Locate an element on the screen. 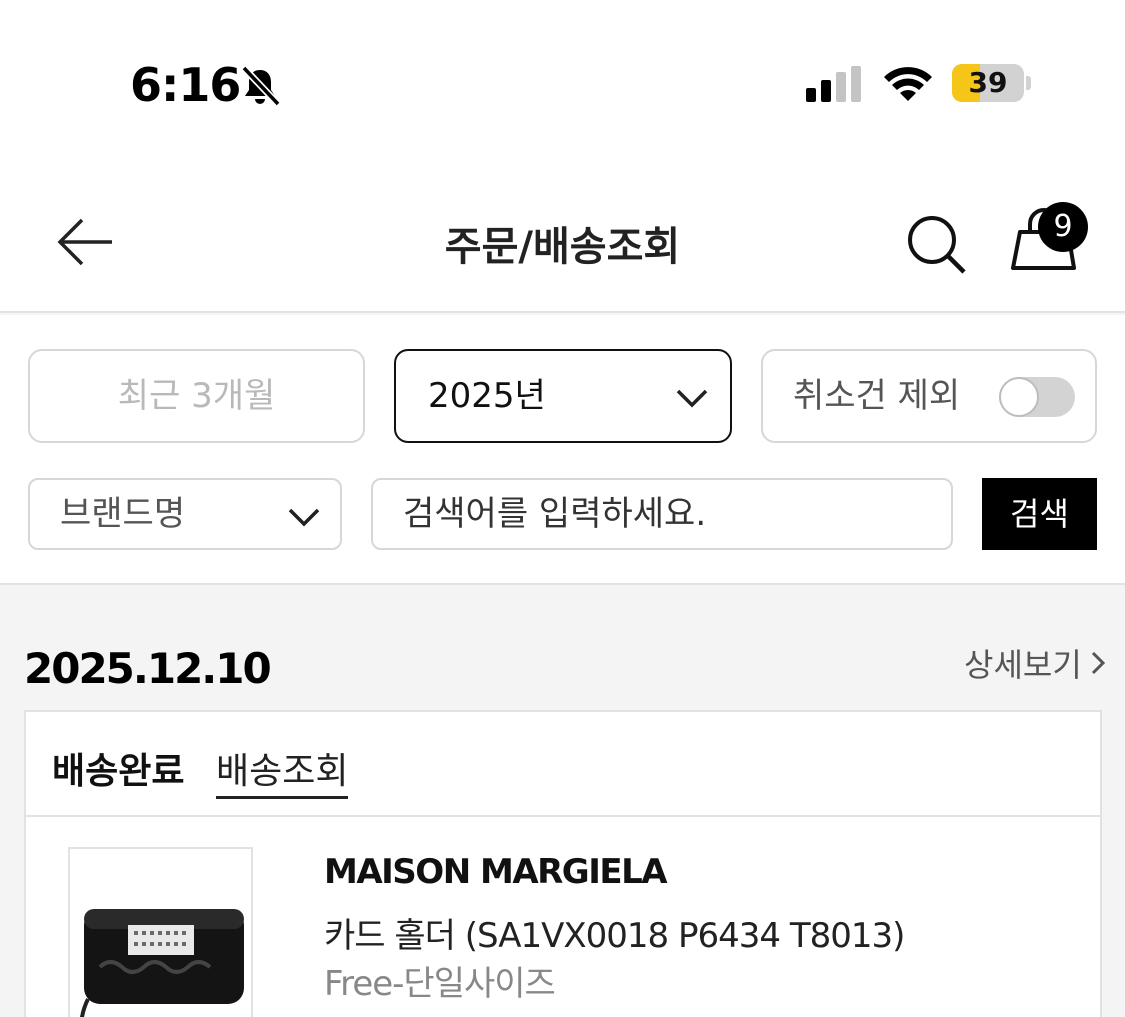 The image size is (1125, 1017). cart-count-badge: 9 is located at coordinates (1063, 227).